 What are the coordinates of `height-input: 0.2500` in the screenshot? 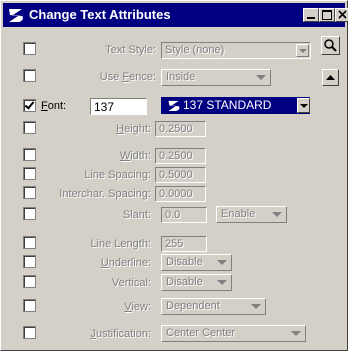 It's located at (180, 129).